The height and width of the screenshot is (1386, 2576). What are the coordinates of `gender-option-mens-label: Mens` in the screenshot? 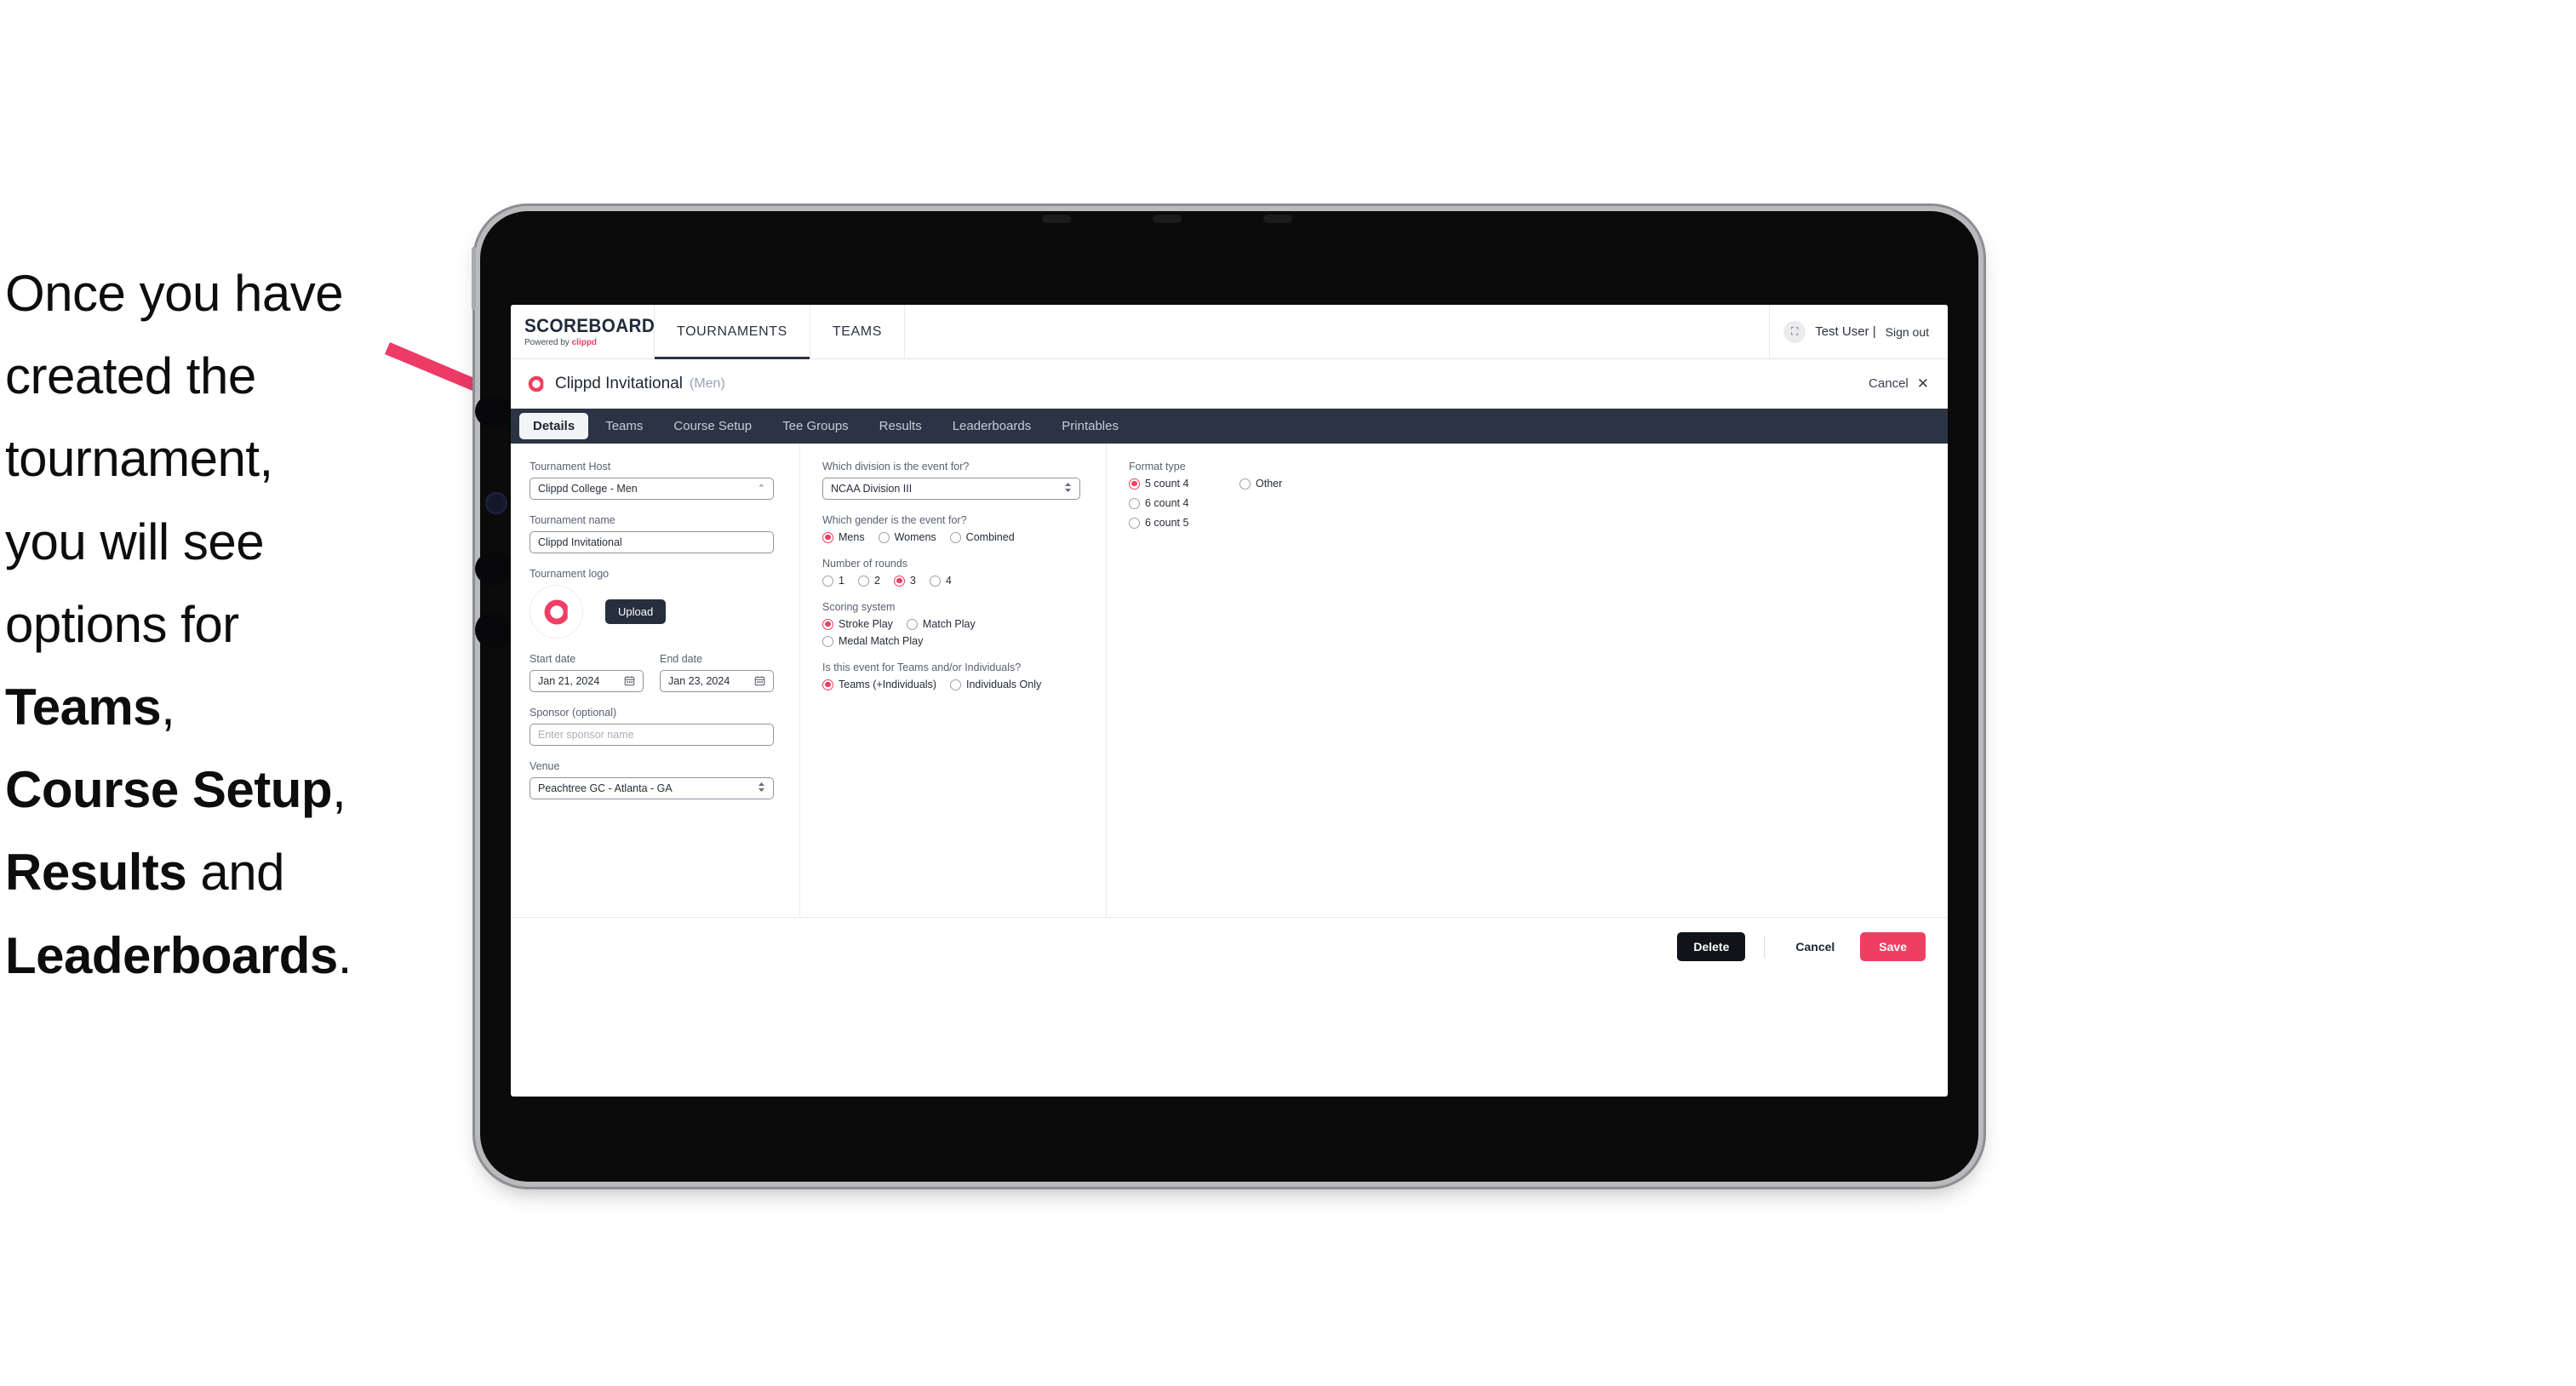 It's located at (852, 537).